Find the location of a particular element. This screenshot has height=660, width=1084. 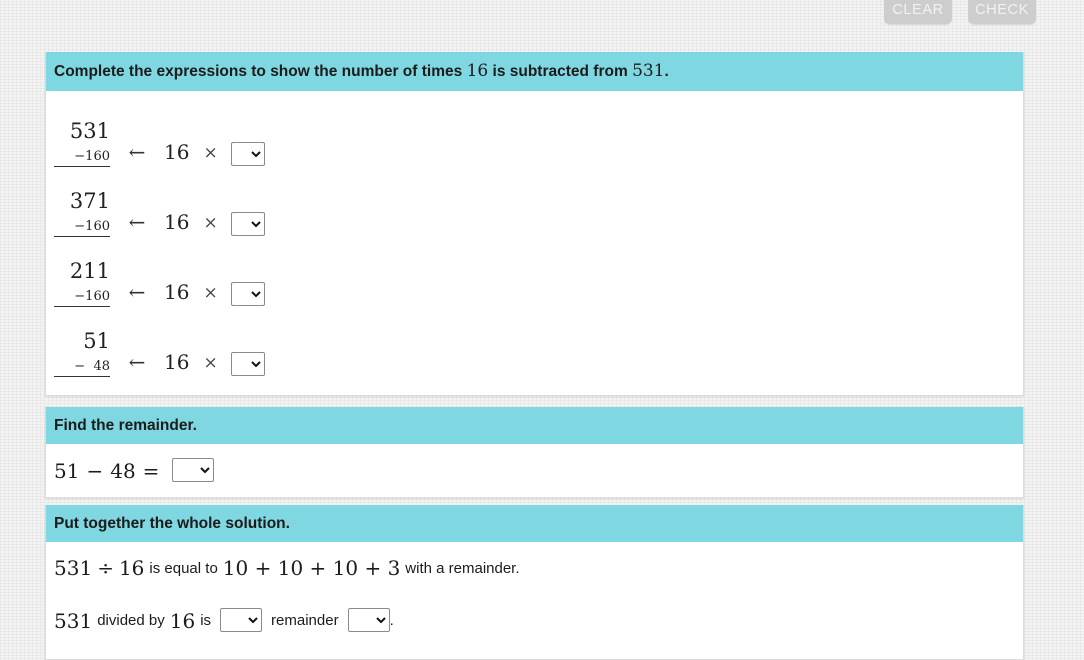

heading-number-divisor: 16 is located at coordinates (477, 71).